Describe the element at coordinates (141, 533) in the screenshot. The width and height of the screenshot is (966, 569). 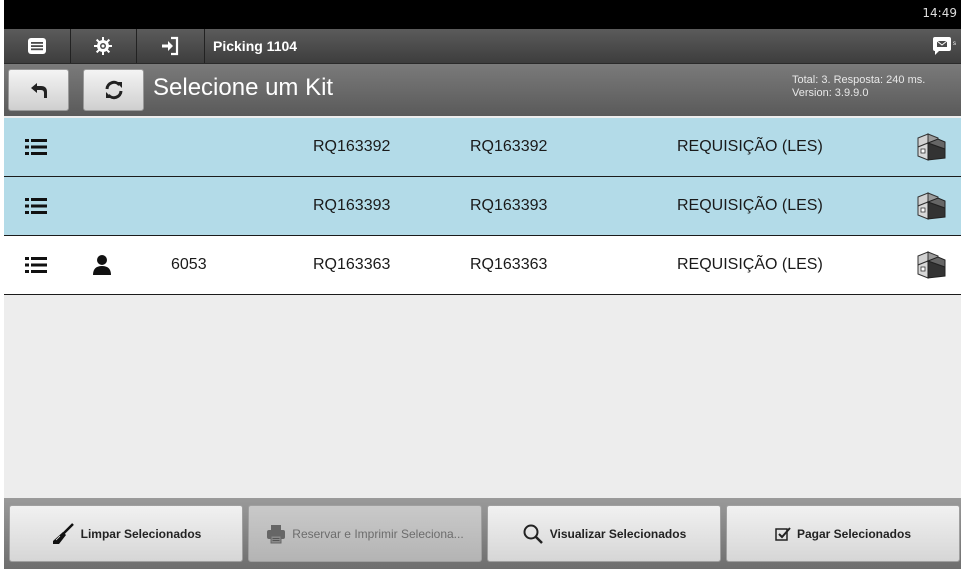
I see `clear-selected-label: Limpar Selecionados` at that location.